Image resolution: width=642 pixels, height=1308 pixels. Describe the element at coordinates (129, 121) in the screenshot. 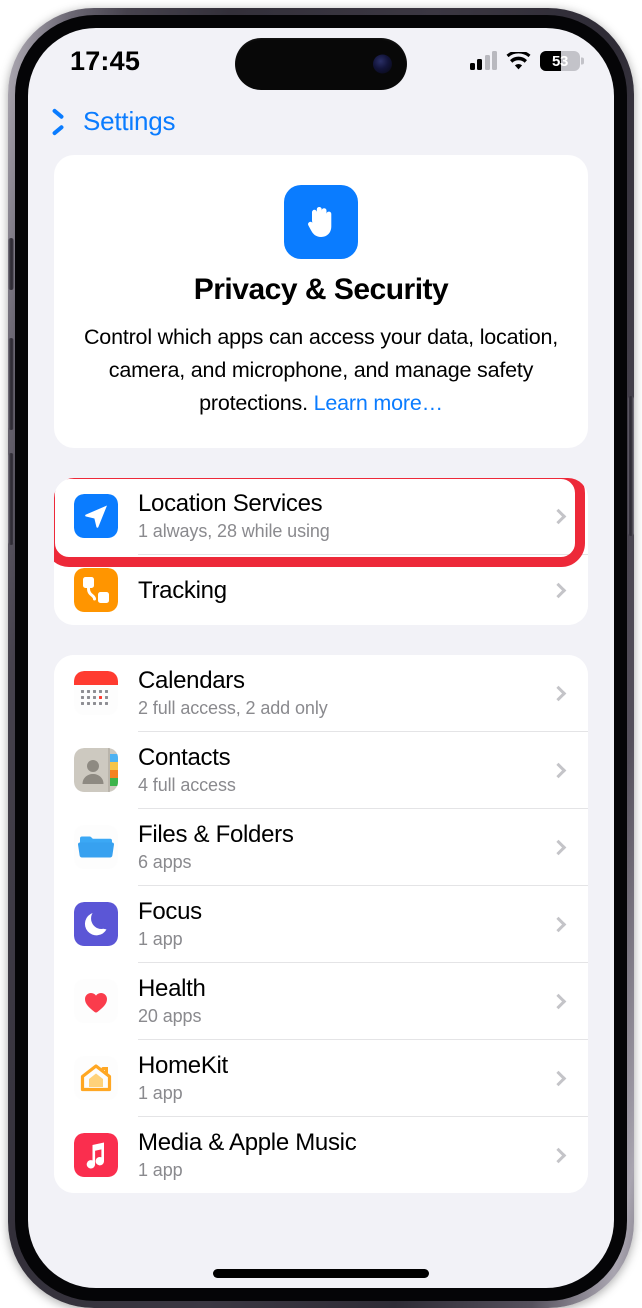

I see `back-button-label: Settings` at that location.